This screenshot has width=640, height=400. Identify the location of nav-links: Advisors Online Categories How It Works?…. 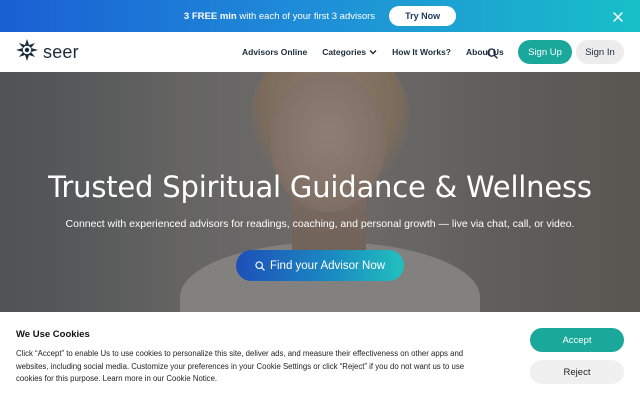
(380, 52).